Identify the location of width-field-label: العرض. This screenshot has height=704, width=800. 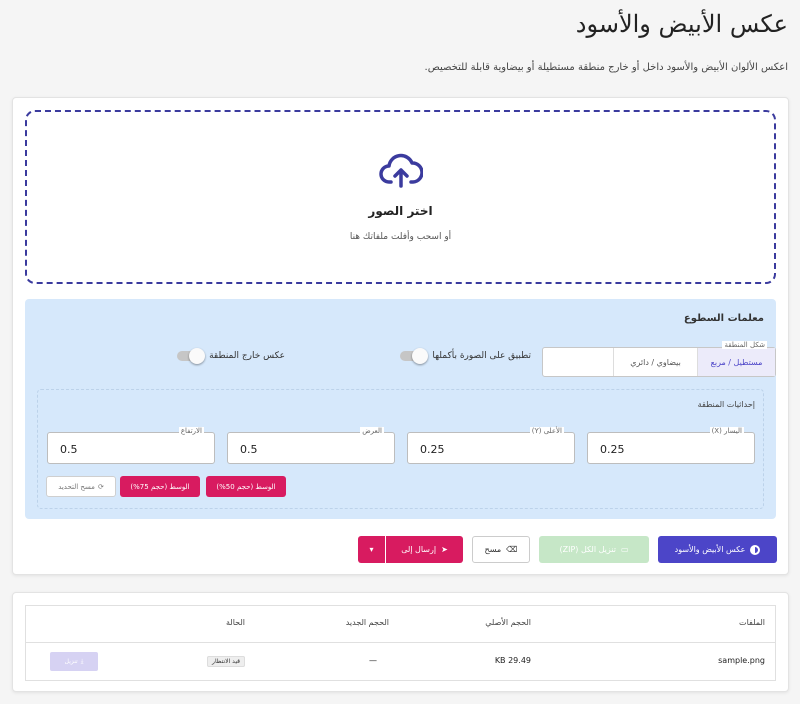
(372, 431).